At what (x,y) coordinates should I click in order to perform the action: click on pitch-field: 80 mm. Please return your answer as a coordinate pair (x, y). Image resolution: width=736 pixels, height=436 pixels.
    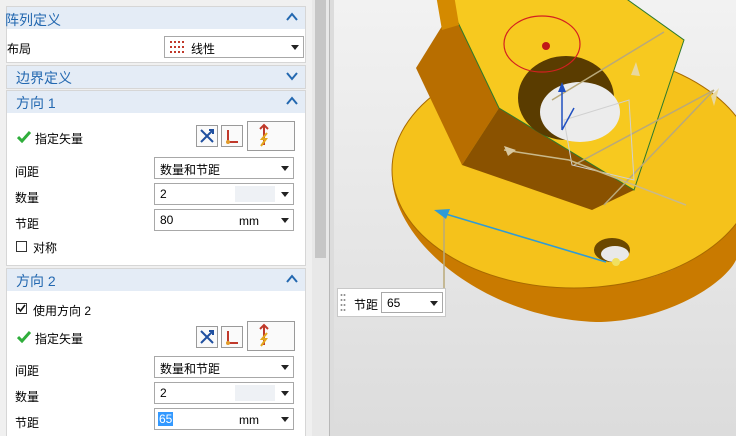
    Looking at the image, I should click on (224, 220).